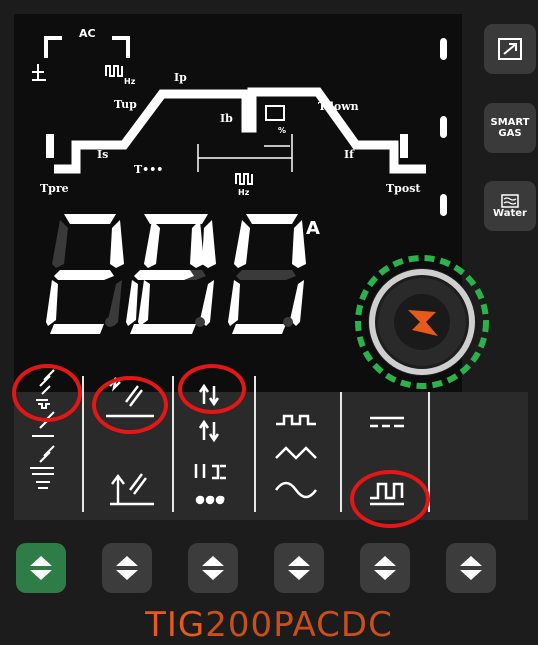  I want to click on waveform-icons, so click(296, 456).